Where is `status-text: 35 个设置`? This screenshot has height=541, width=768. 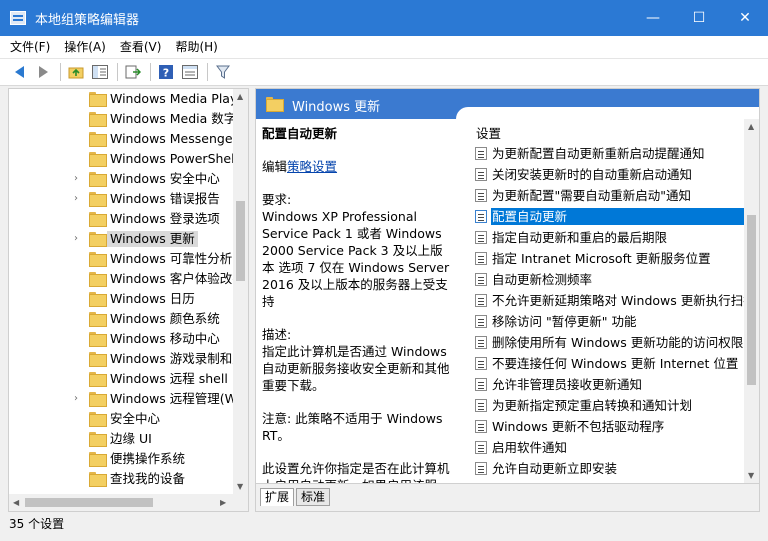 status-text: 35 个设置 is located at coordinates (37, 524).